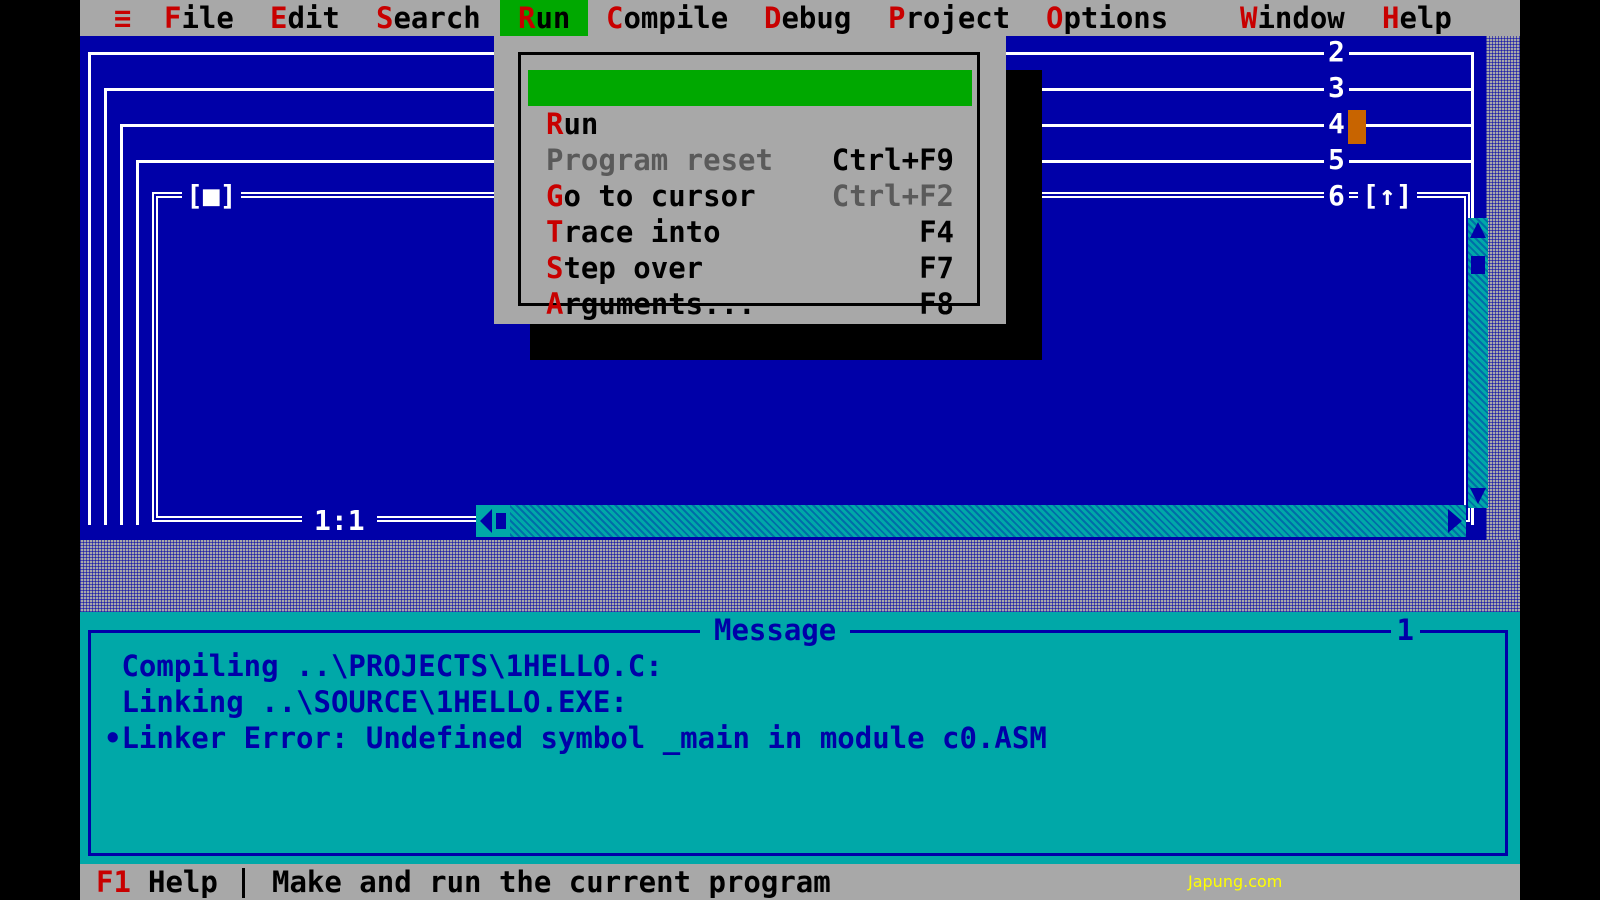 The image size is (1600, 900). What do you see at coordinates (1478, 230) in the screenshot?
I see `scroll-up-icon` at bounding box center [1478, 230].